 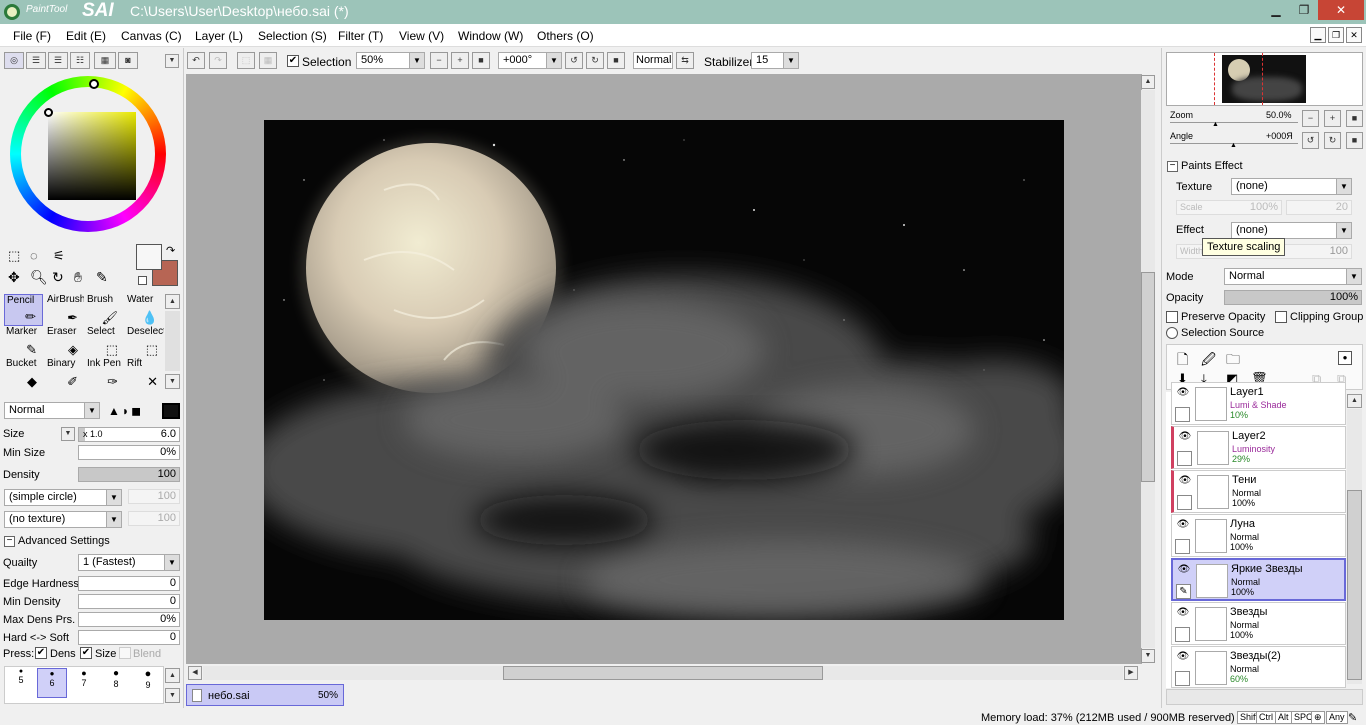 I want to click on rgb-slider-tab: ☰, so click(x=36, y=60).